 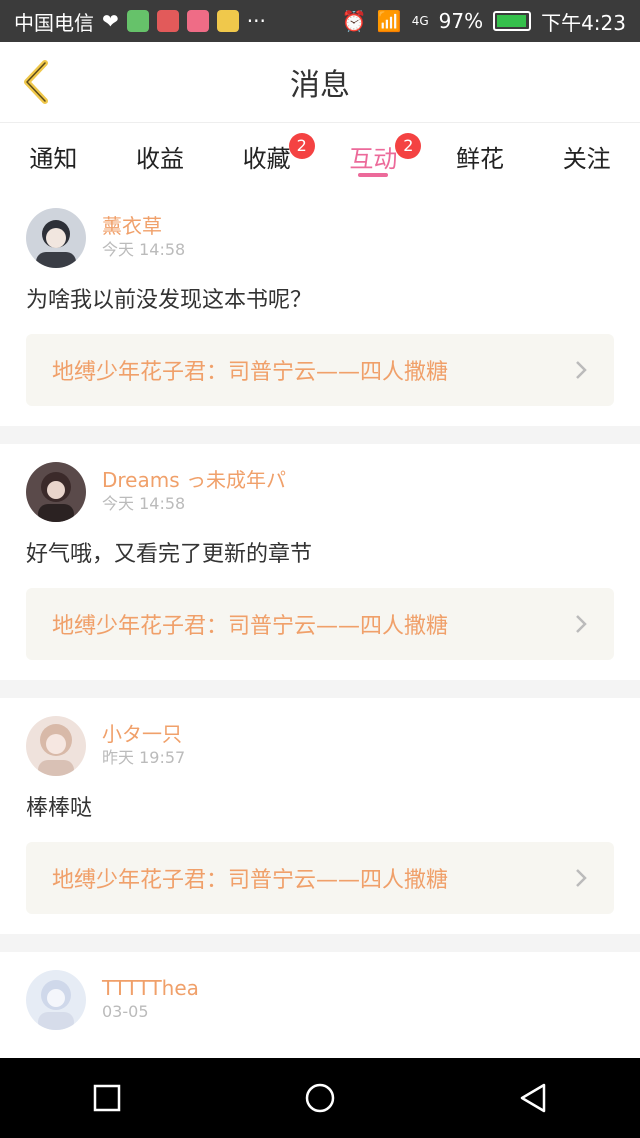 I want to click on triangle-back-icon, so click(x=533, y=1098).